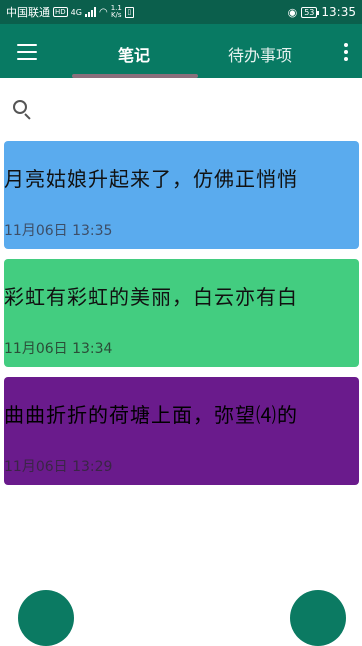  Describe the element at coordinates (116, 15) in the screenshot. I see `speed-unit: K/s` at that location.